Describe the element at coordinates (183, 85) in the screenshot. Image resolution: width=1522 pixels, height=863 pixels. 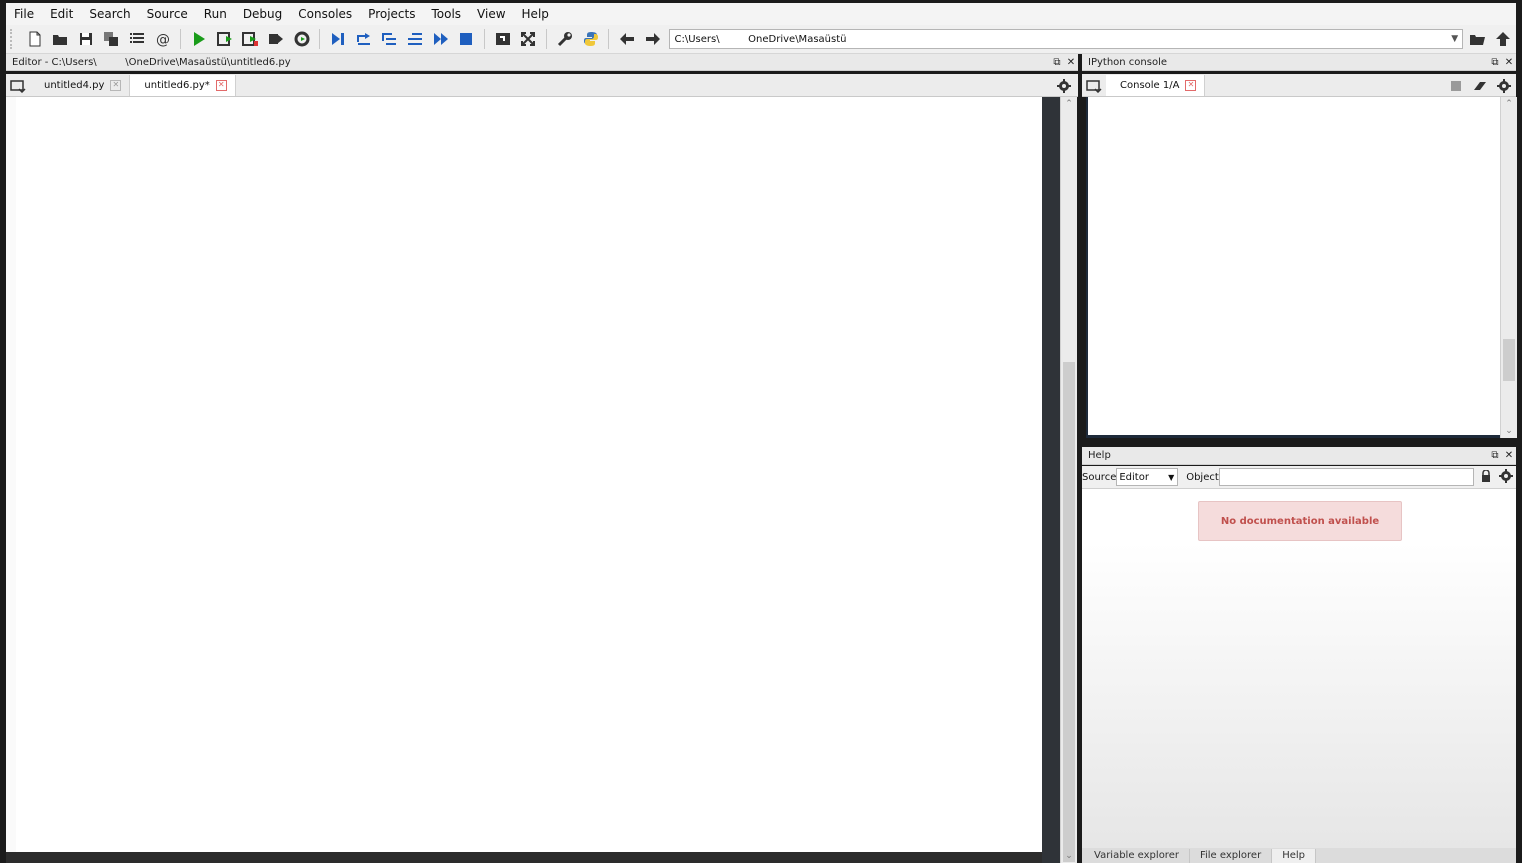
I see `tab-untitled6: untitled6.py* ✕` at that location.